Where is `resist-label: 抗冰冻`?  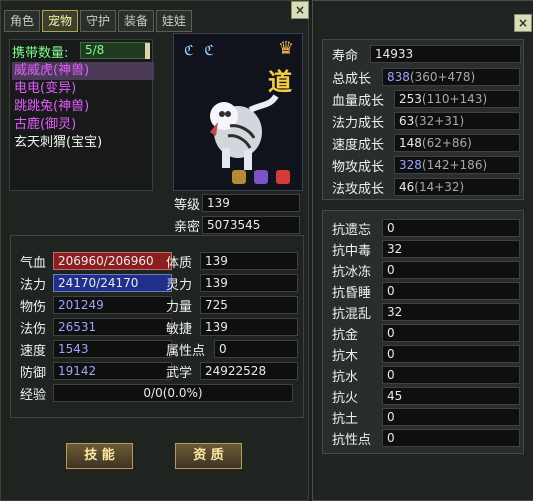 resist-label: 抗冰冻 is located at coordinates (352, 272).